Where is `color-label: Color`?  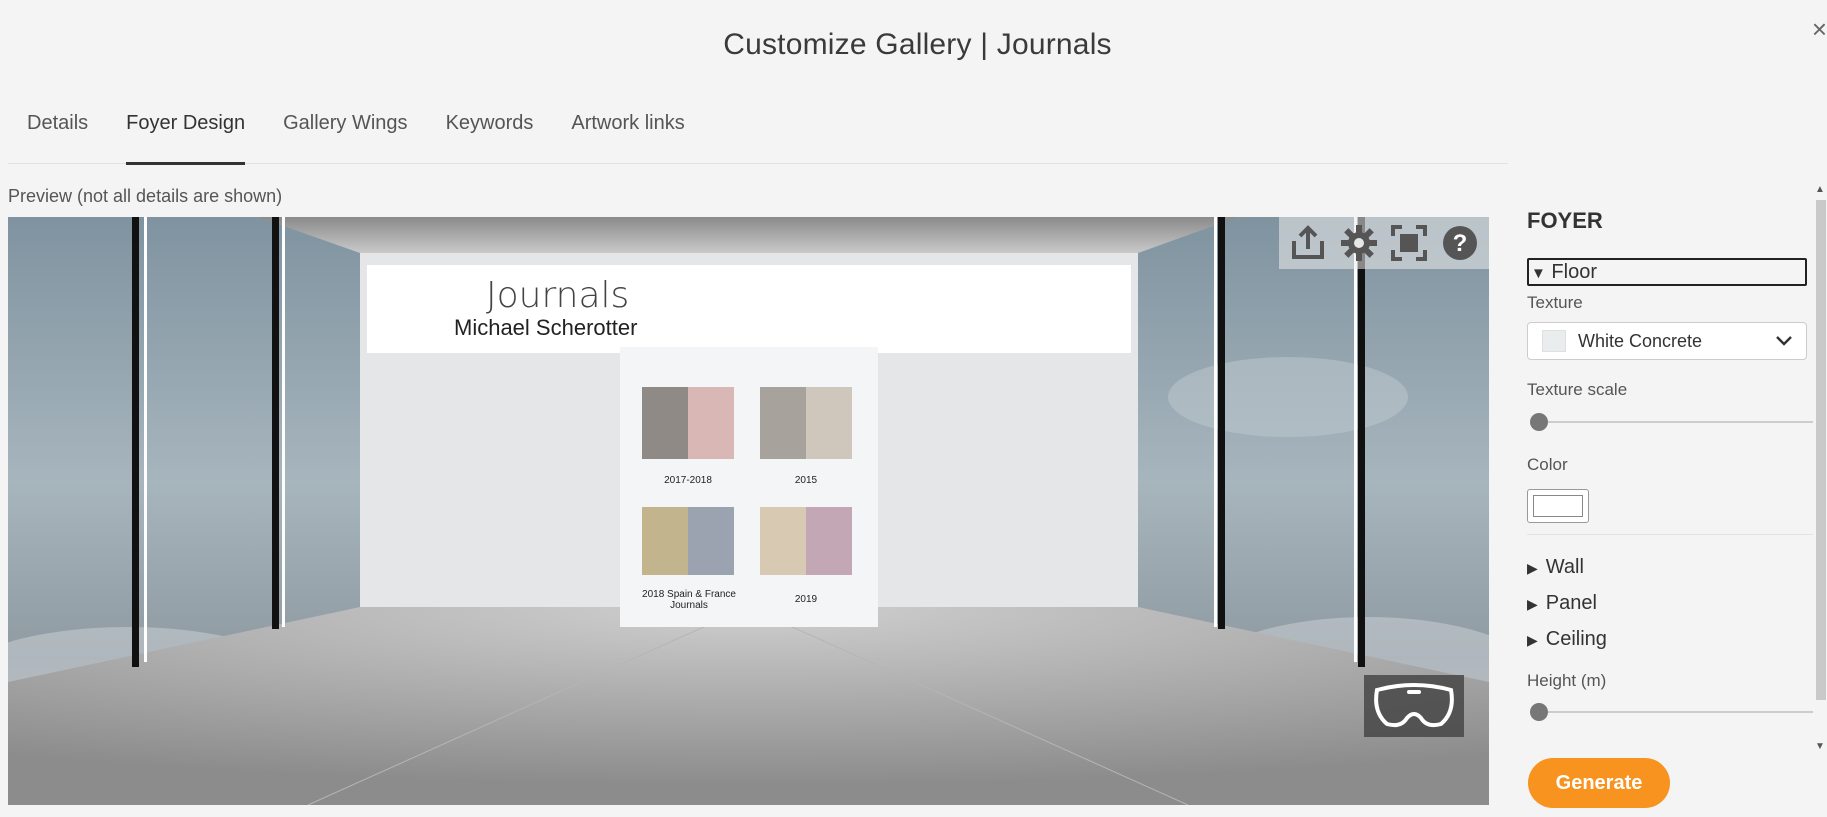
color-label: Color is located at coordinates (1547, 464).